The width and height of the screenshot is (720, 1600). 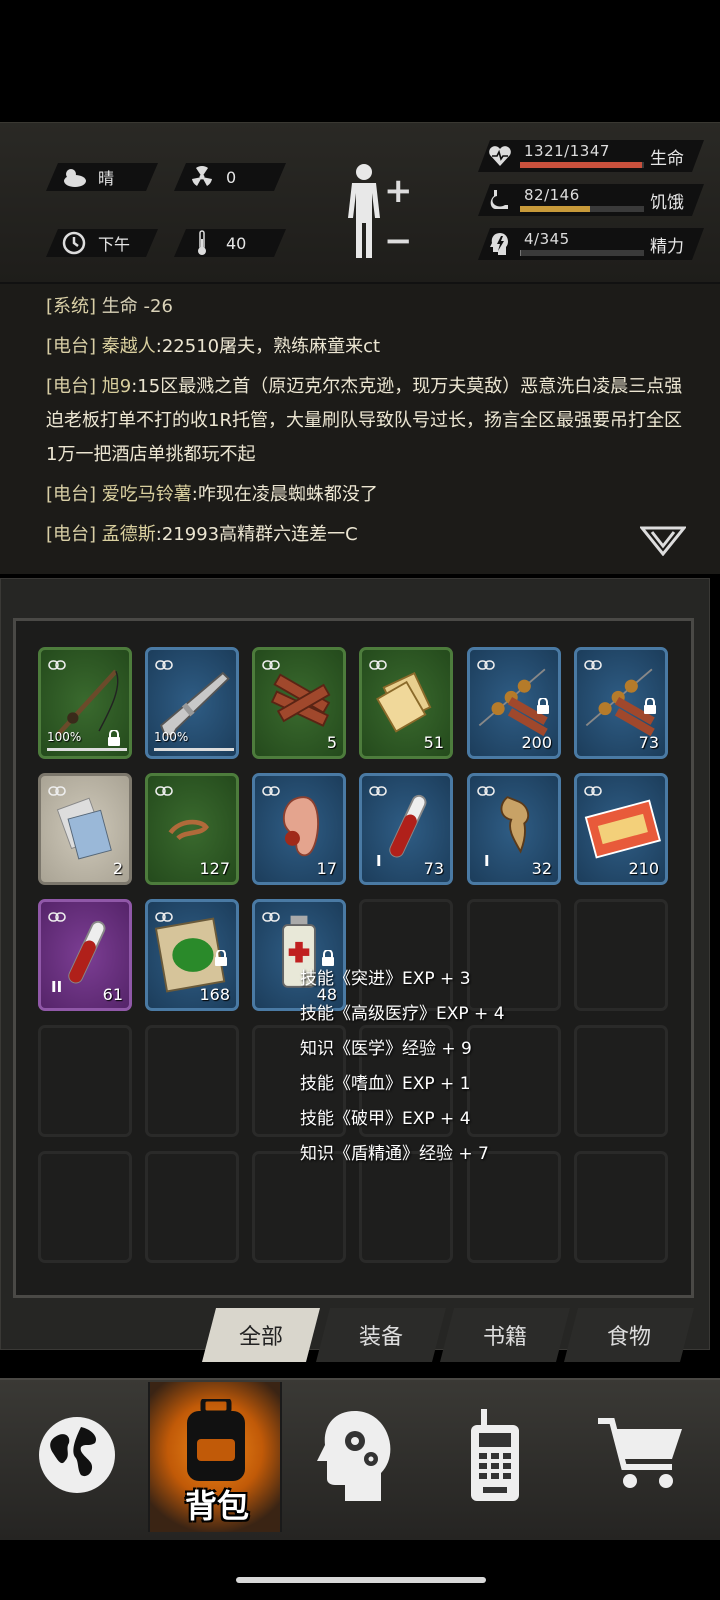 I want to click on time-pill: 下午, so click(x=102, y=243).